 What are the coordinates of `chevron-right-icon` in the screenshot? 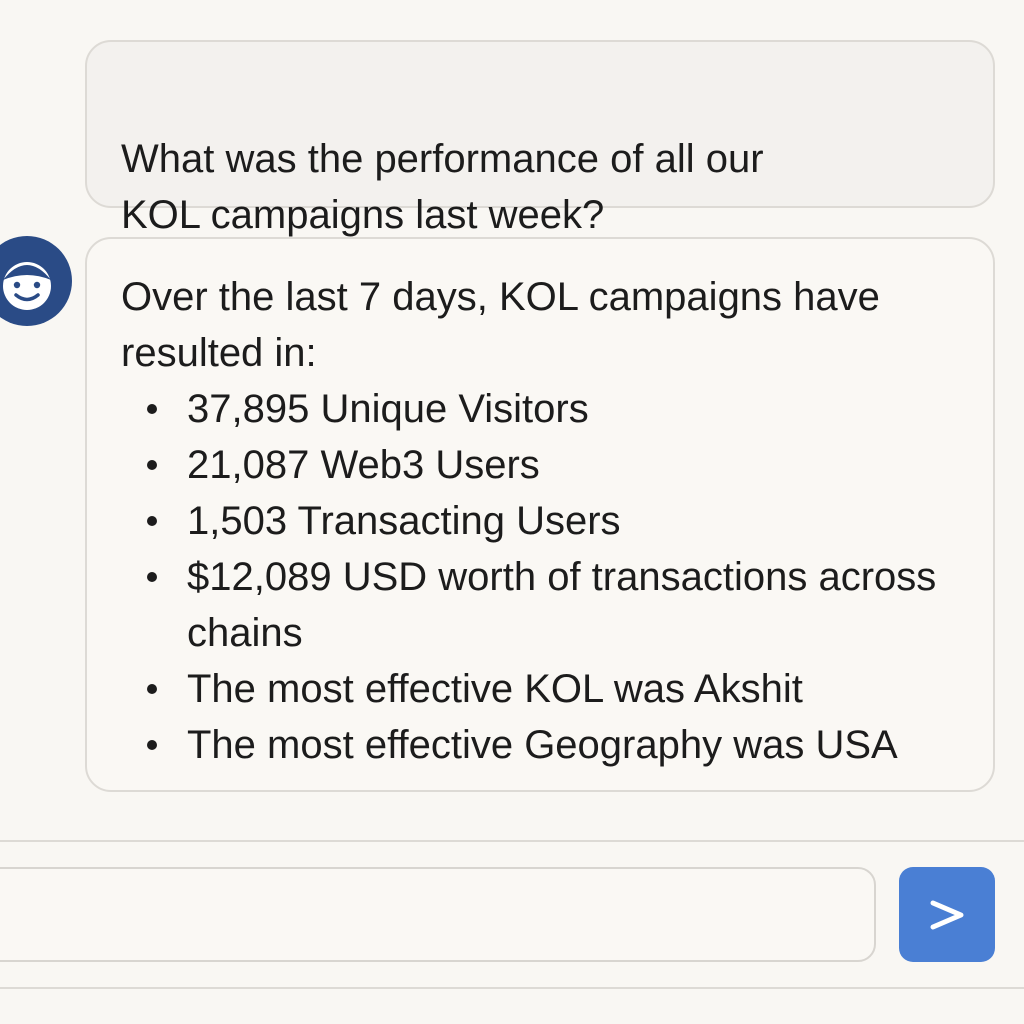 It's located at (947, 914).